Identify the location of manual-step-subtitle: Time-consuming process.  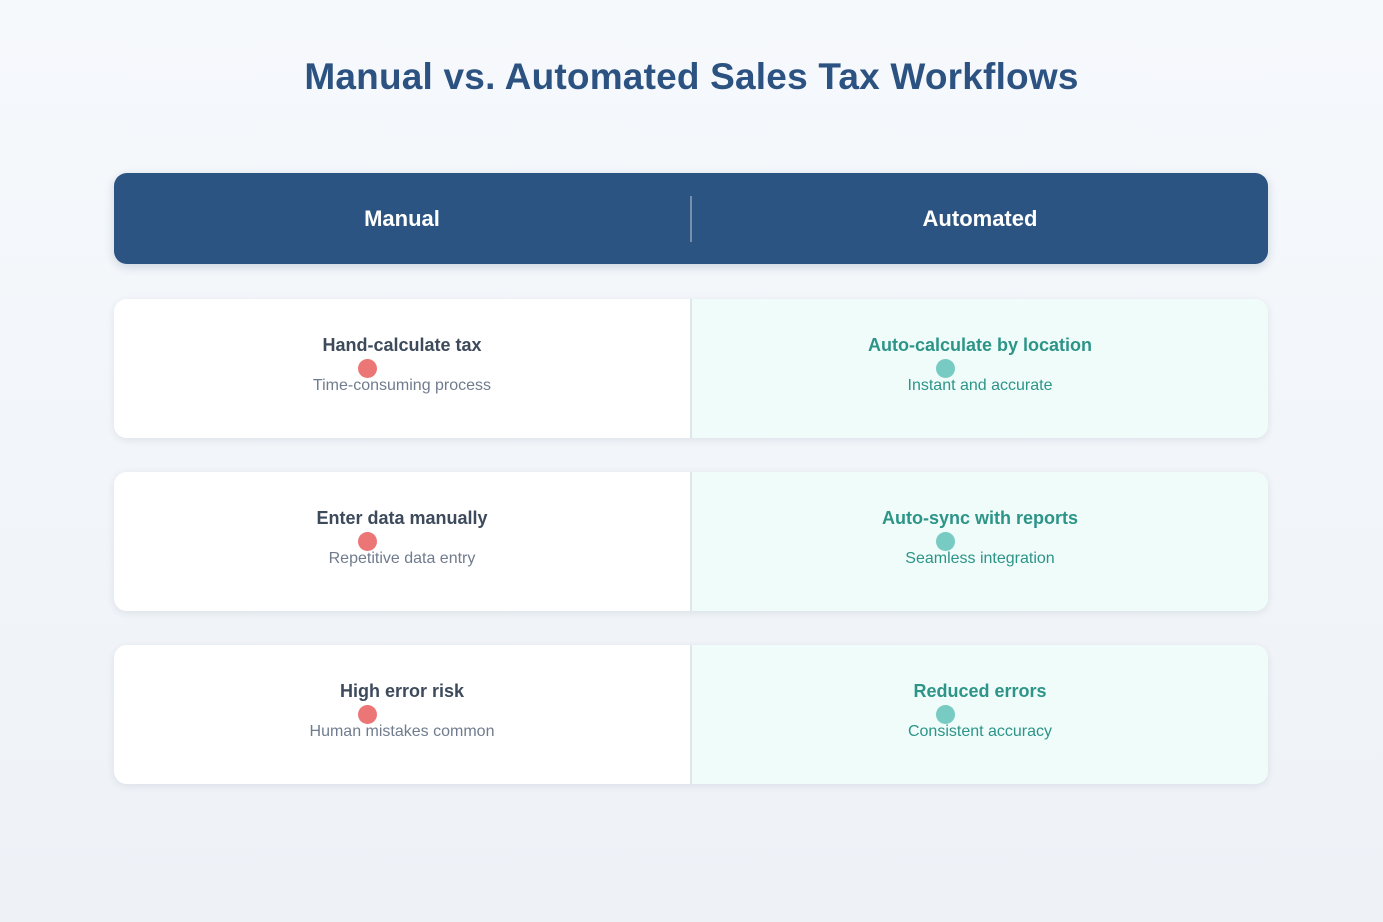
(402, 385).